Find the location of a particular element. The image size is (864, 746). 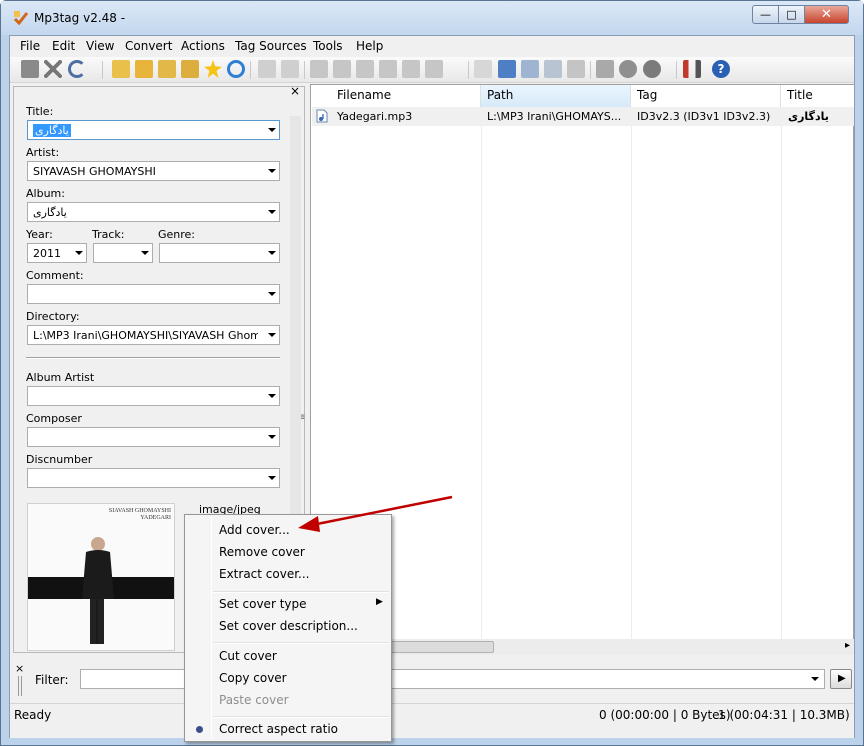

help-icon: ? is located at coordinates (721, 69).